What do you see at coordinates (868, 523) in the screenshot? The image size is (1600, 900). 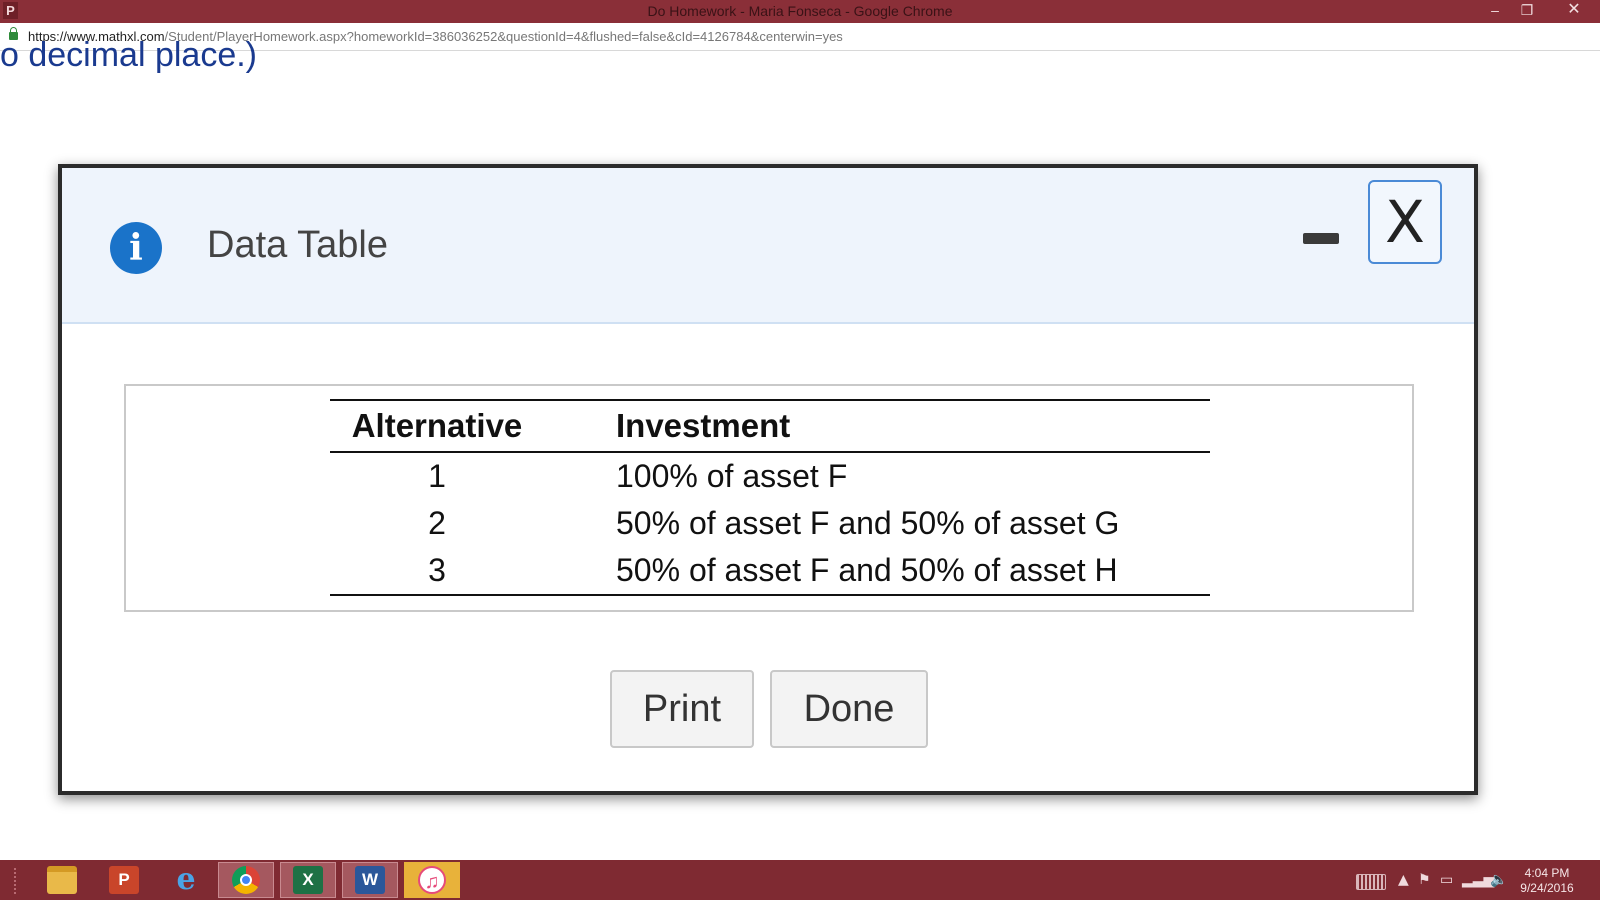 I see `cell-investment: 50% of asset F and 50% of asset G` at bounding box center [868, 523].